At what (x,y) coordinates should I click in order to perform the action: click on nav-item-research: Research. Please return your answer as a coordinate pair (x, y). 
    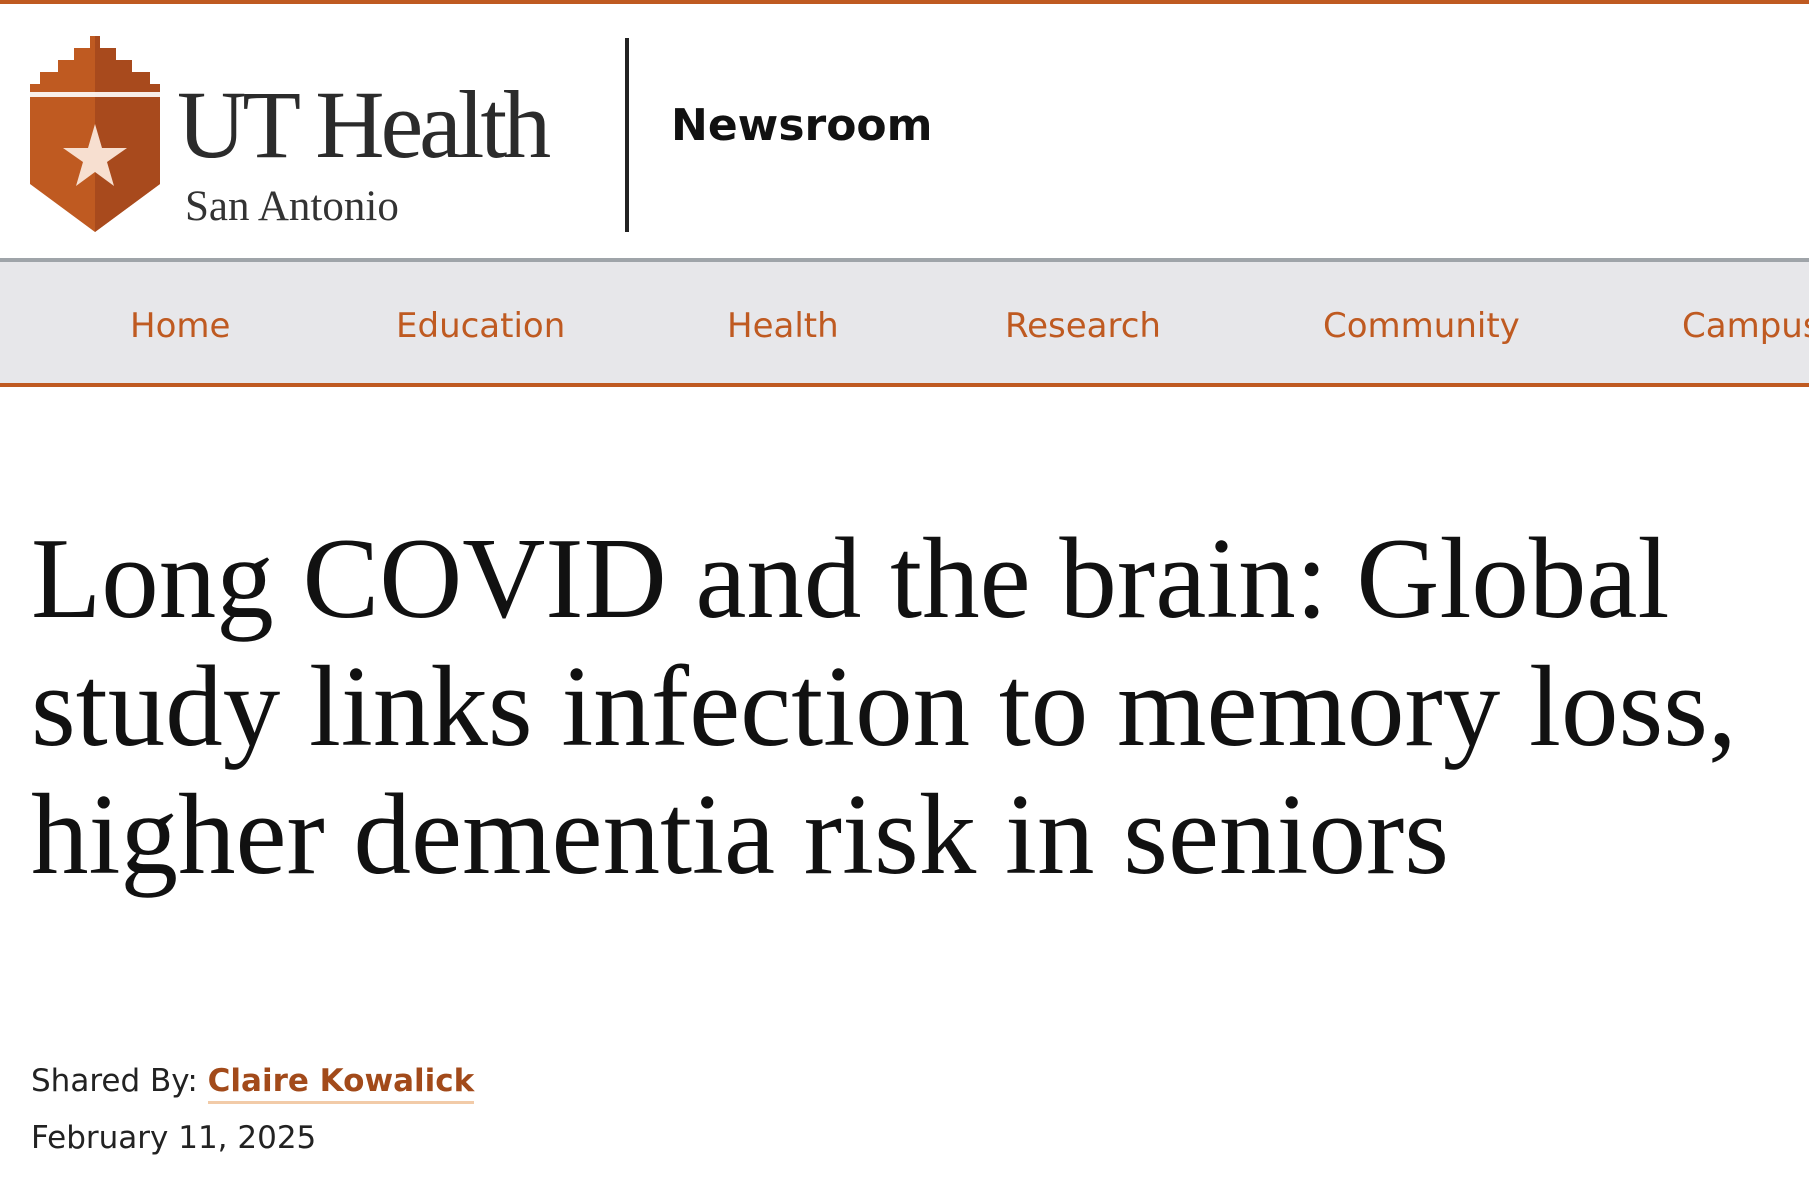
    Looking at the image, I should click on (1083, 326).